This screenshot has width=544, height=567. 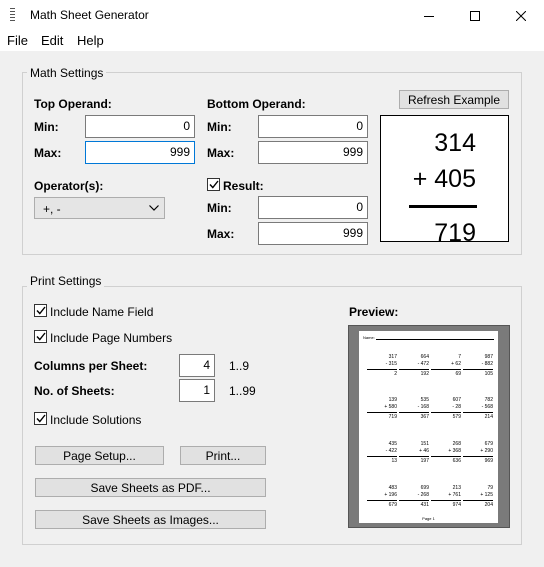 I want to click on preview-problem-top: 317, so click(x=392, y=357).